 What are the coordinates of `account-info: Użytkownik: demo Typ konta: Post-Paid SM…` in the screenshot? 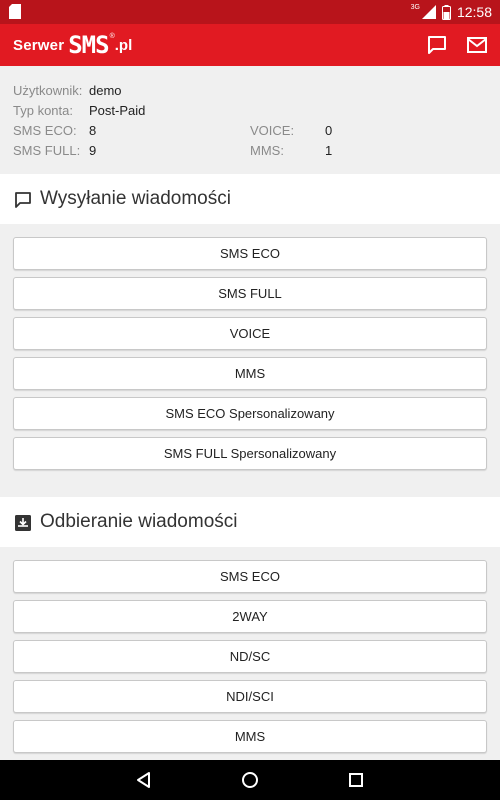 It's located at (250, 120).